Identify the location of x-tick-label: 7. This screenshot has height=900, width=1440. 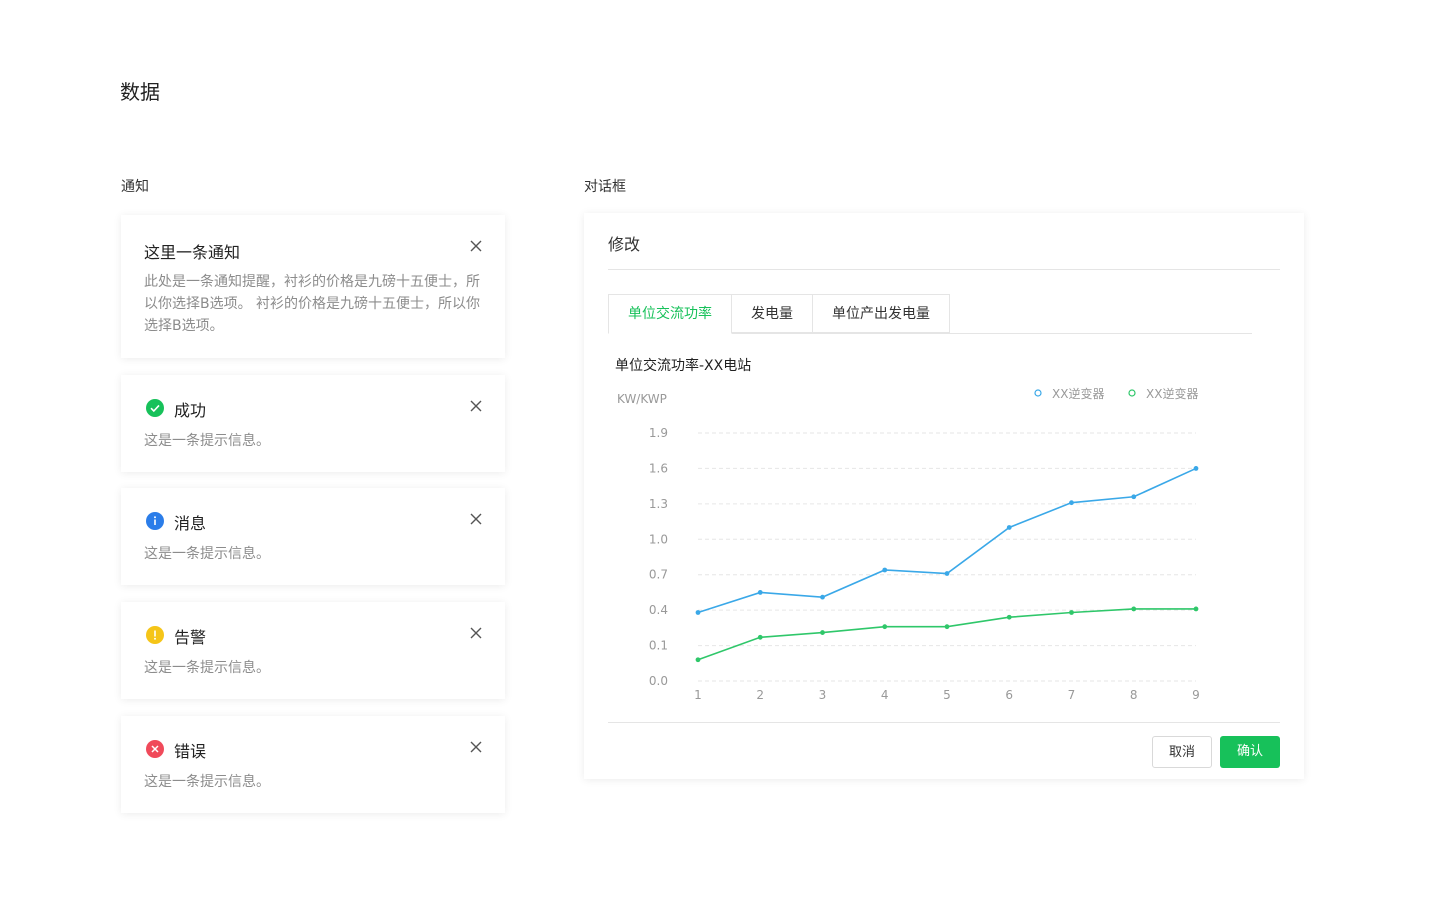
(1072, 695).